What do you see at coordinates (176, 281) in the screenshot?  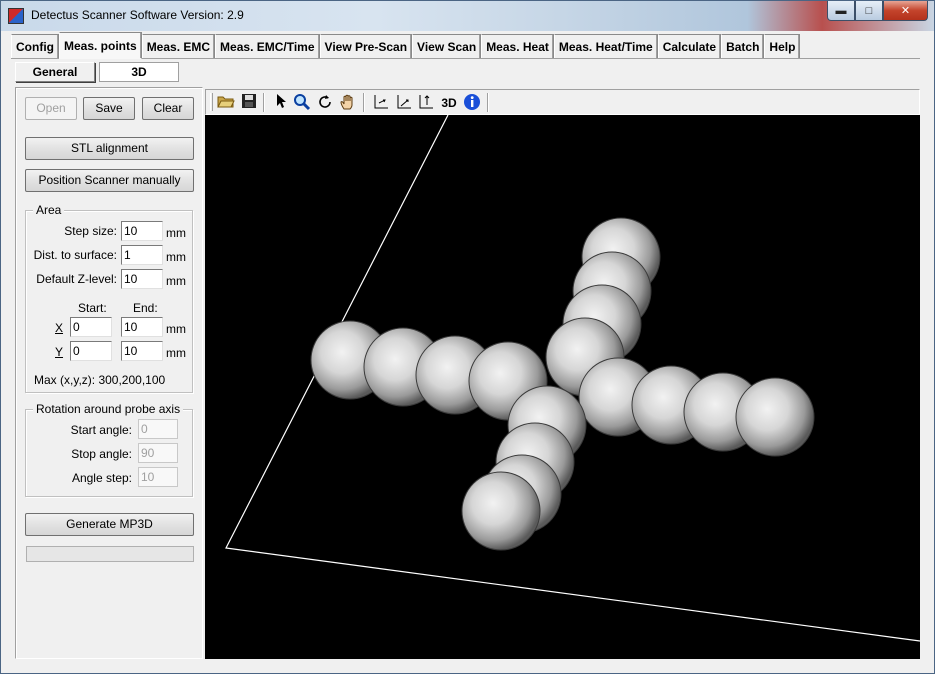 I see `z-level-unit: mm` at bounding box center [176, 281].